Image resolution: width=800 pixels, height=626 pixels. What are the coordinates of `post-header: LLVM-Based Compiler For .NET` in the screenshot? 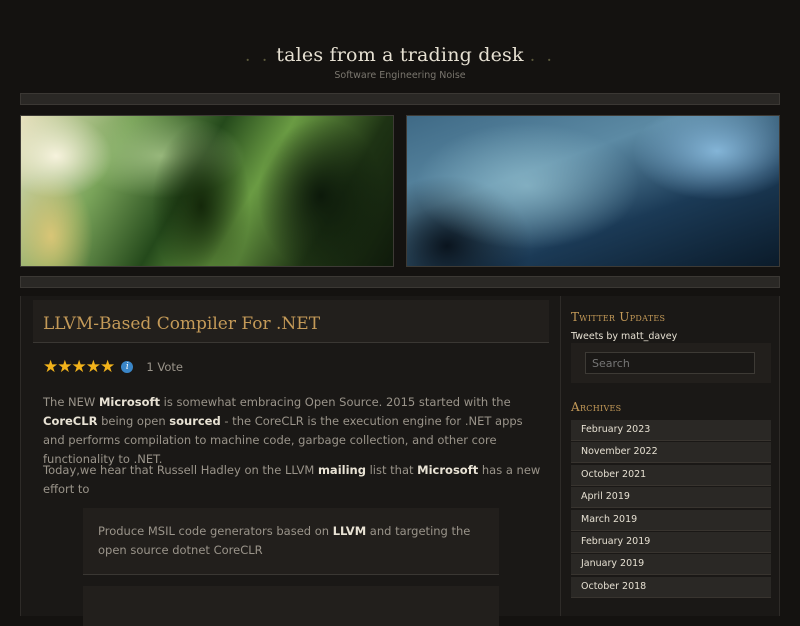 It's located at (291, 321).